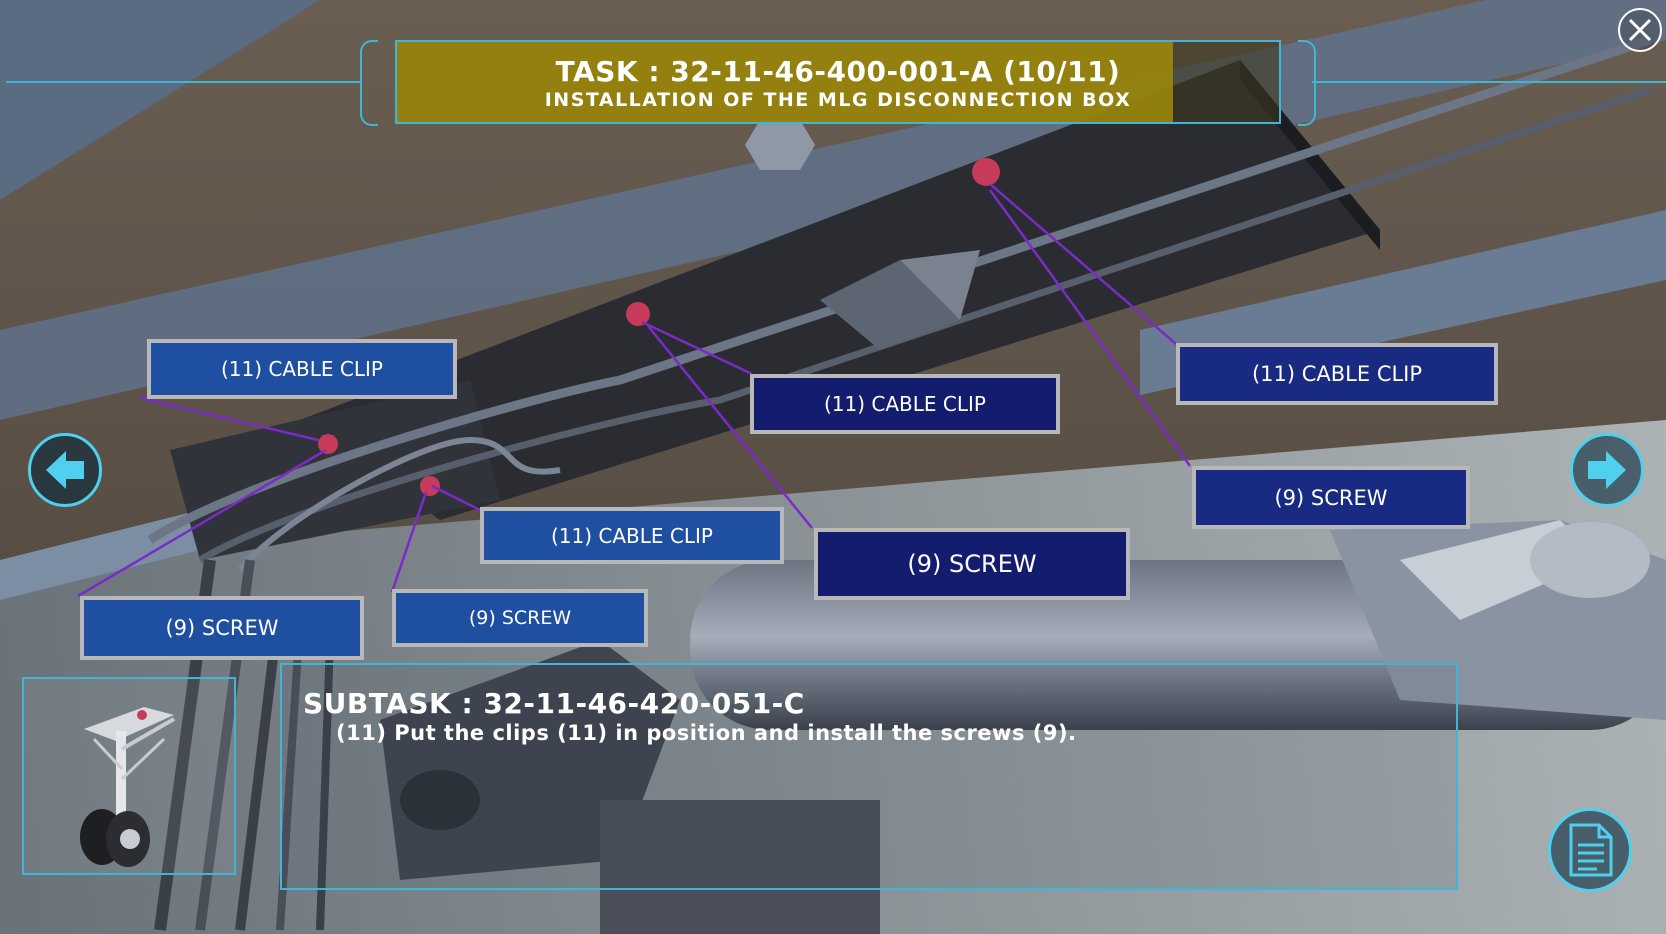 Image resolution: width=1666 pixels, height=934 pixels. I want to click on arrow-right-icon, so click(1607, 470).